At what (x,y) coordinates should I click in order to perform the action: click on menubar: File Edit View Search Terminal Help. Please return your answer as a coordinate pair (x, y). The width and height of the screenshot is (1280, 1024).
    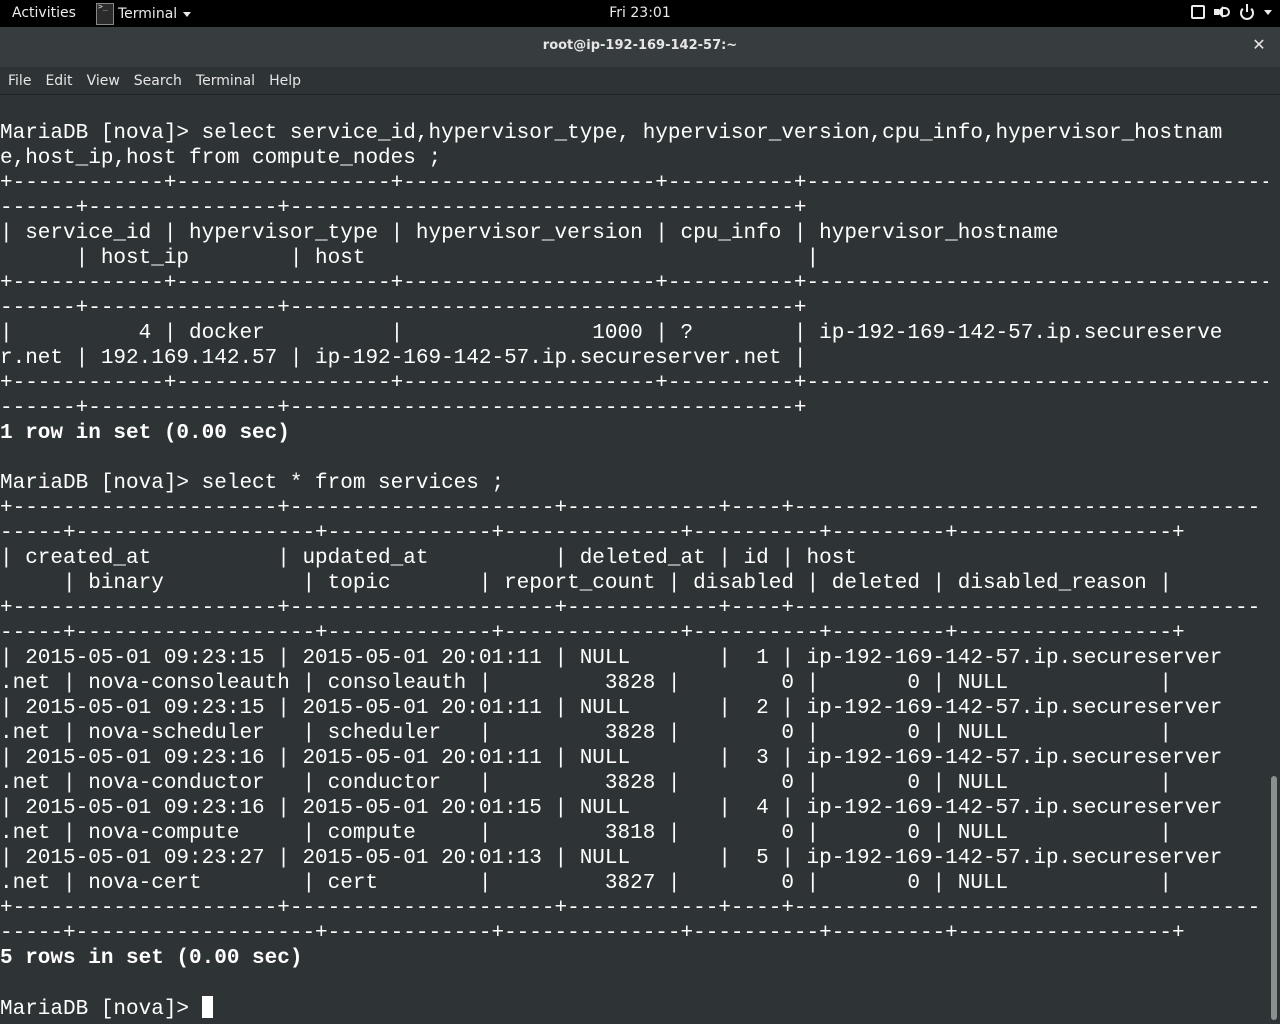
    Looking at the image, I should click on (640, 81).